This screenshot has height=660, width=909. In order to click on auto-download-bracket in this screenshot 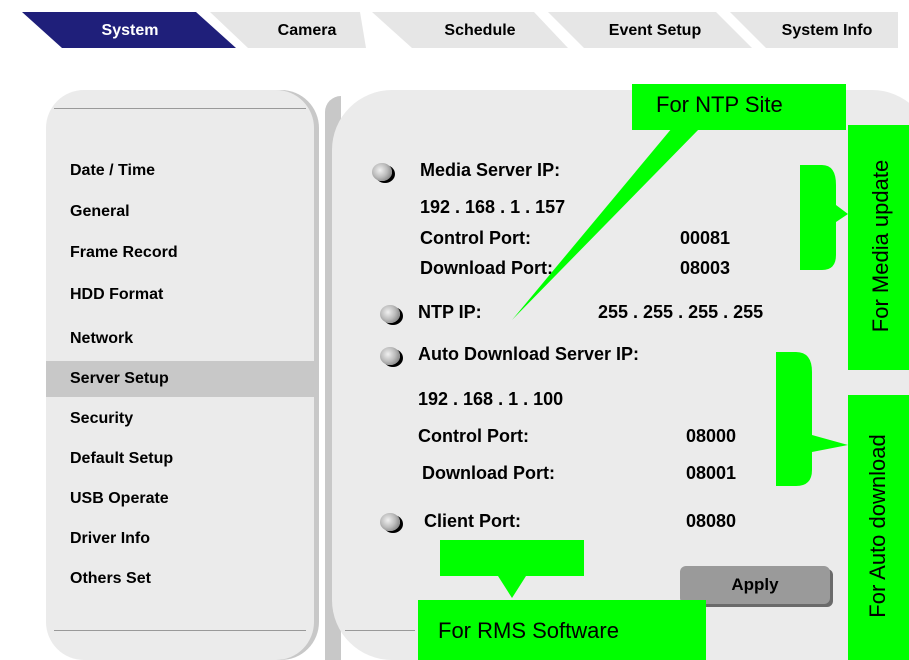, I will do `click(812, 419)`.